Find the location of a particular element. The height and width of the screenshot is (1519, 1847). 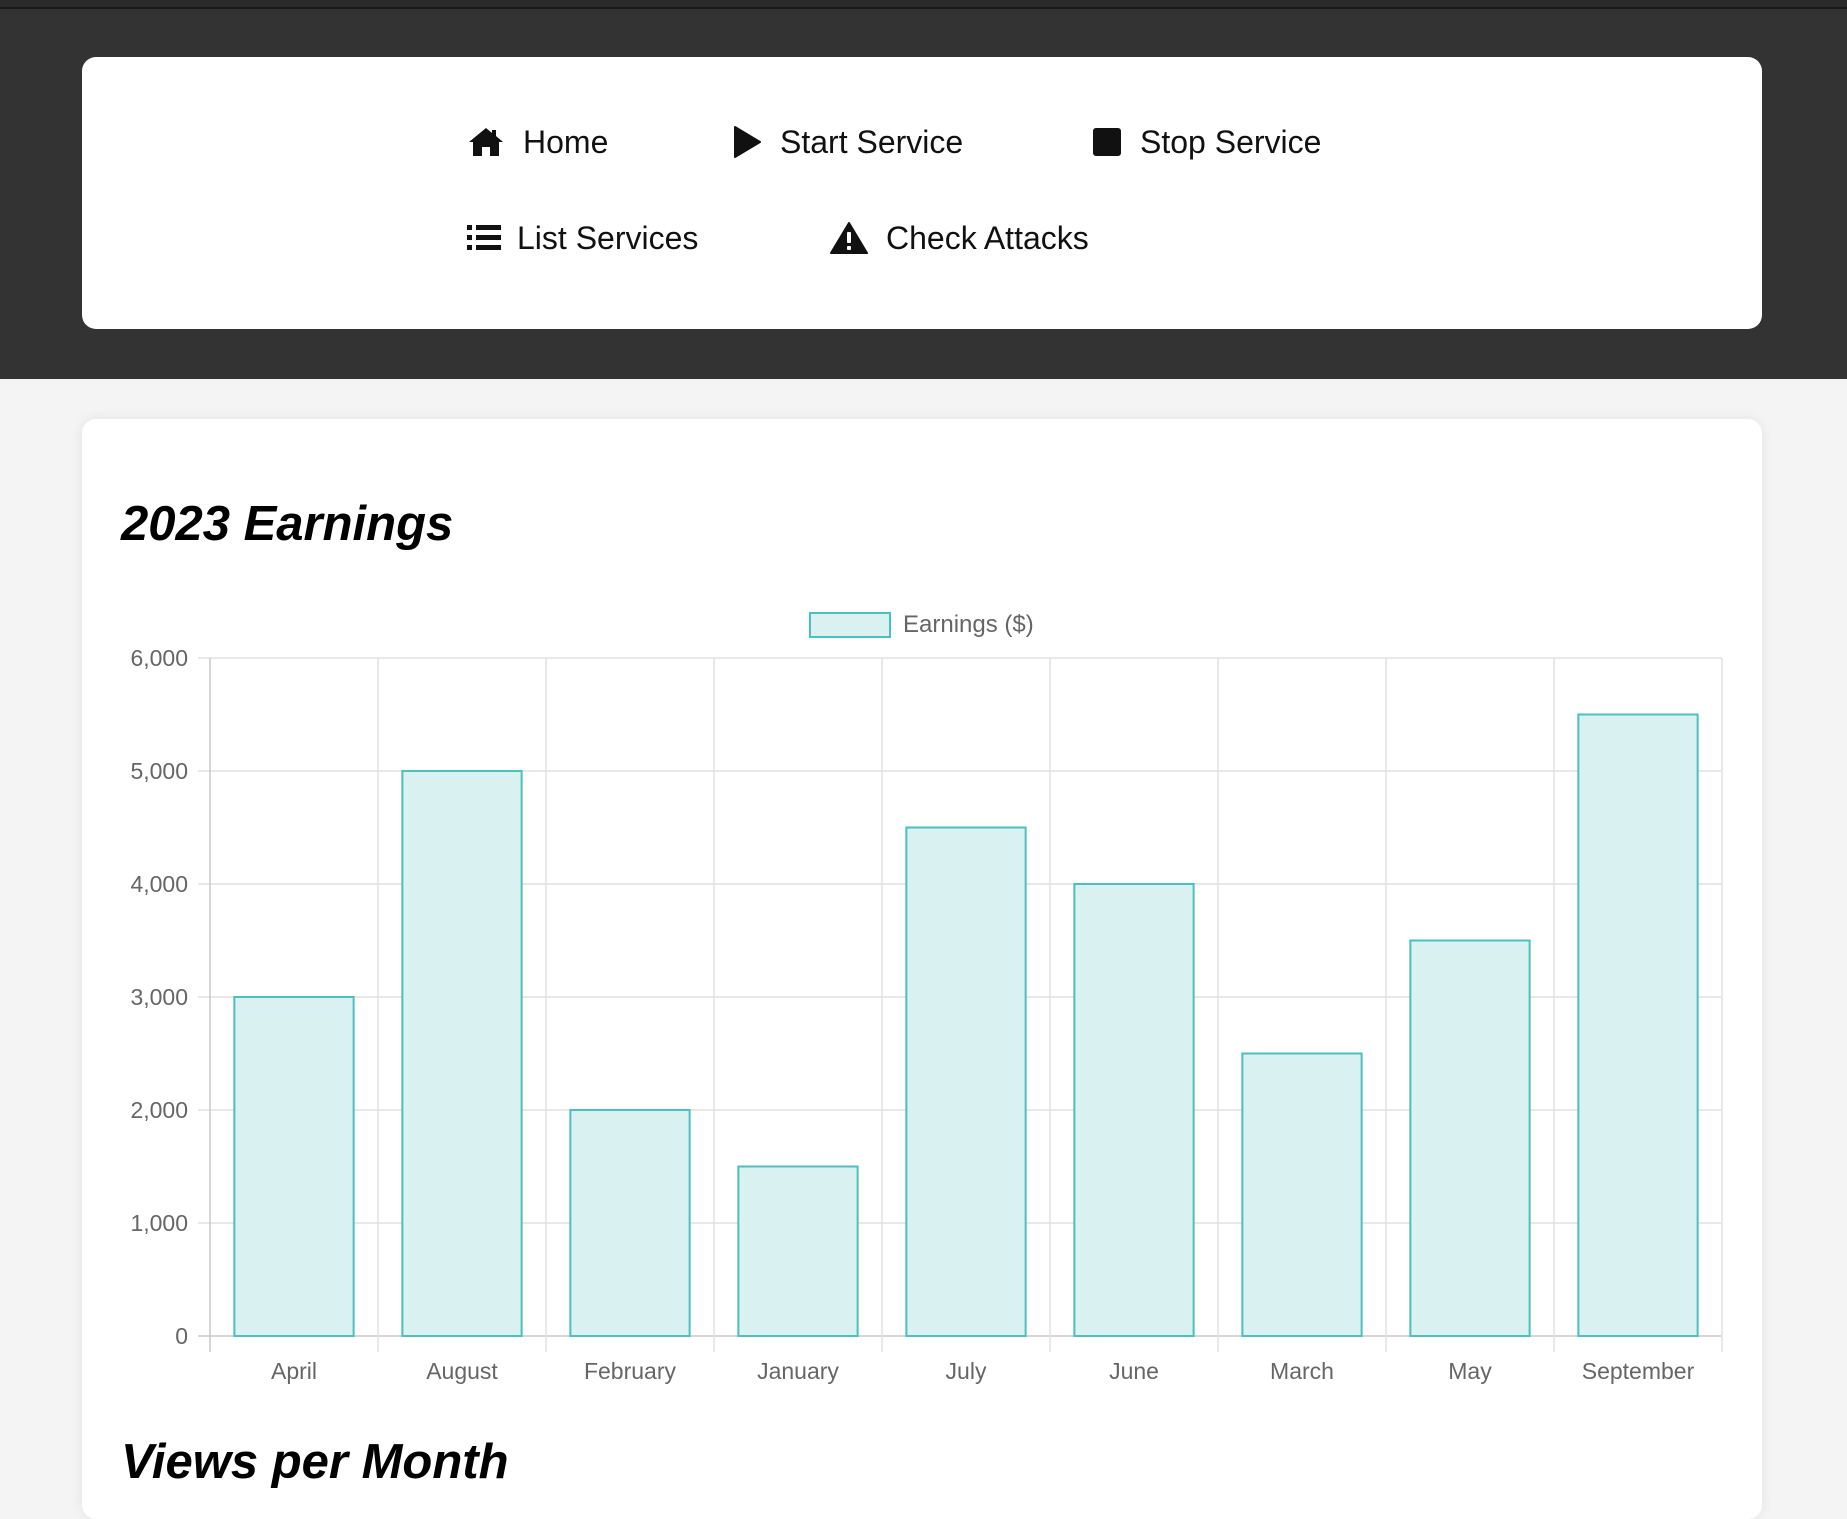

y-tick-label: 1,000 is located at coordinates (159, 1223).